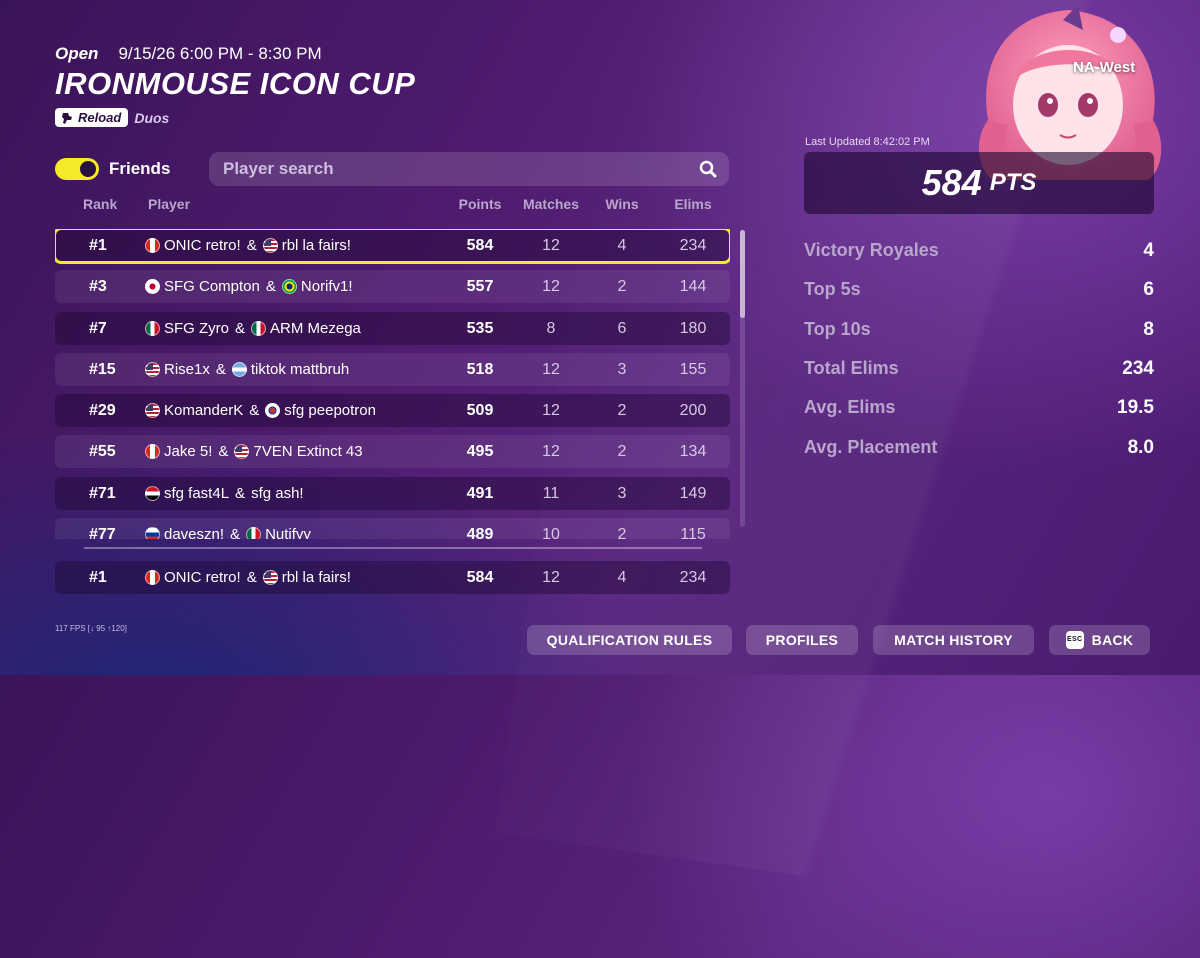  I want to click on total-points-box: 584 PTS, so click(979, 183).